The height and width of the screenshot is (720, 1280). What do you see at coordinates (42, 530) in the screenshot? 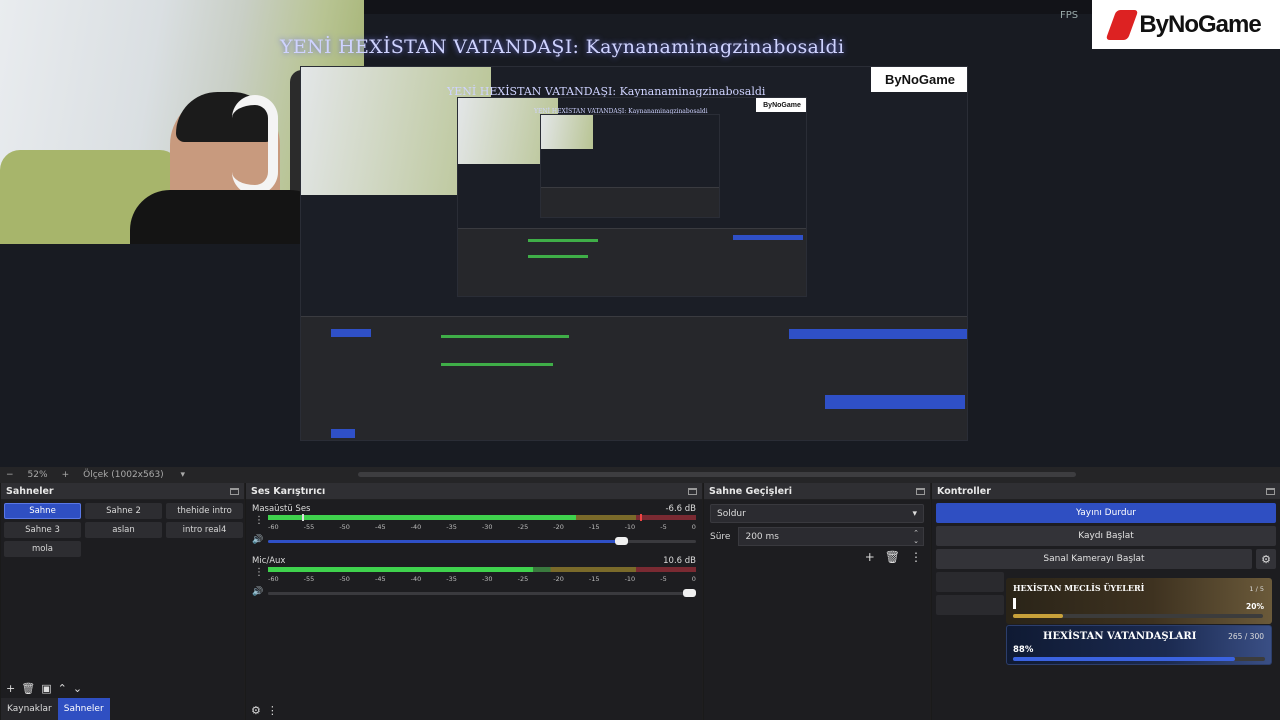
I see `scene-item-sahne-3: Sahne 3` at bounding box center [42, 530].